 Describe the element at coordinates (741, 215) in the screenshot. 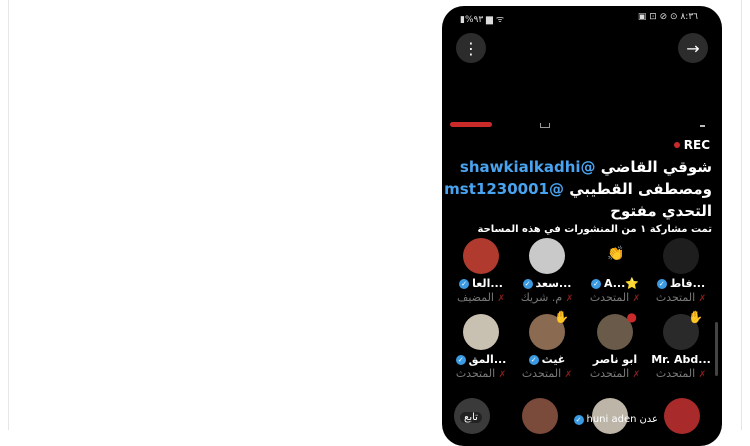

I see `right-frame-line` at that location.